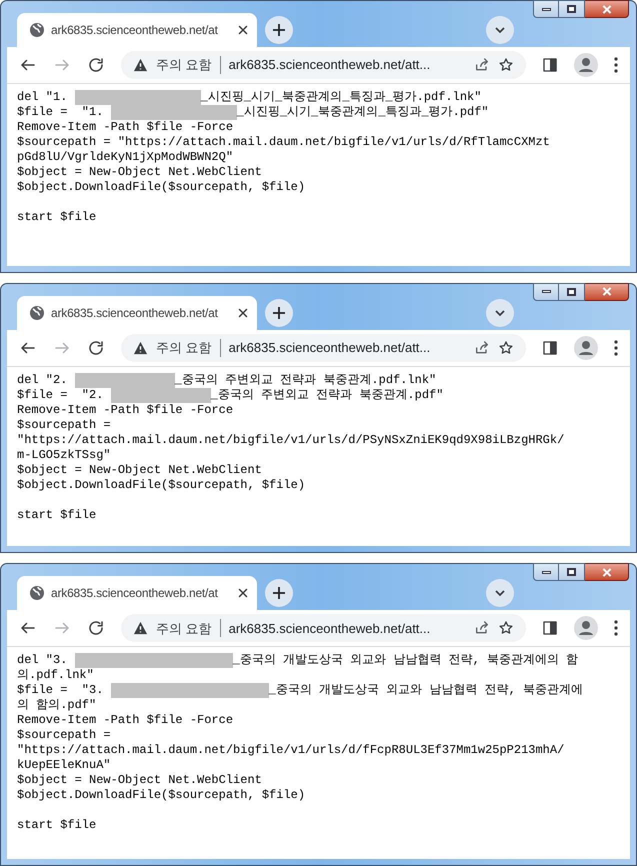 The width and height of the screenshot is (637, 866). I want to click on code-line: "https://attach.mail.daum.net/bigfile/v1/urls/d/PSyNSxZniEK9qd9X98iLBzgHRGk/, so click(291, 440).